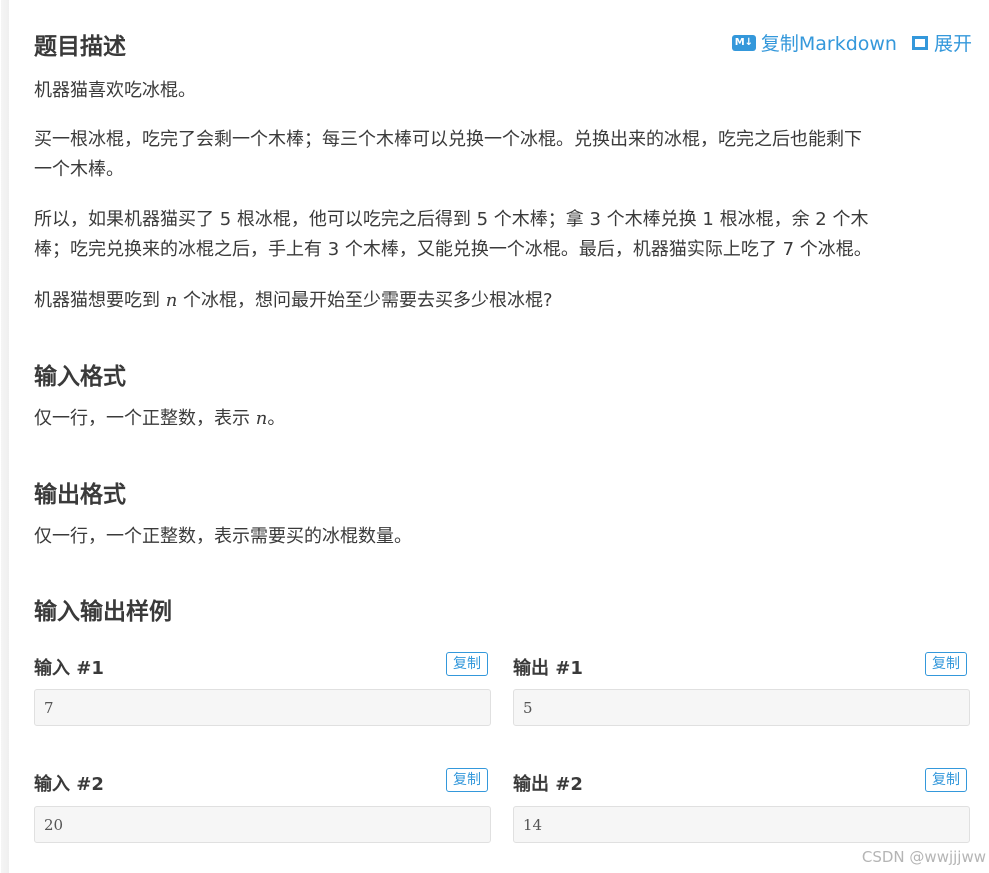  I want to click on output-format-title: 输出格式, so click(80, 495).